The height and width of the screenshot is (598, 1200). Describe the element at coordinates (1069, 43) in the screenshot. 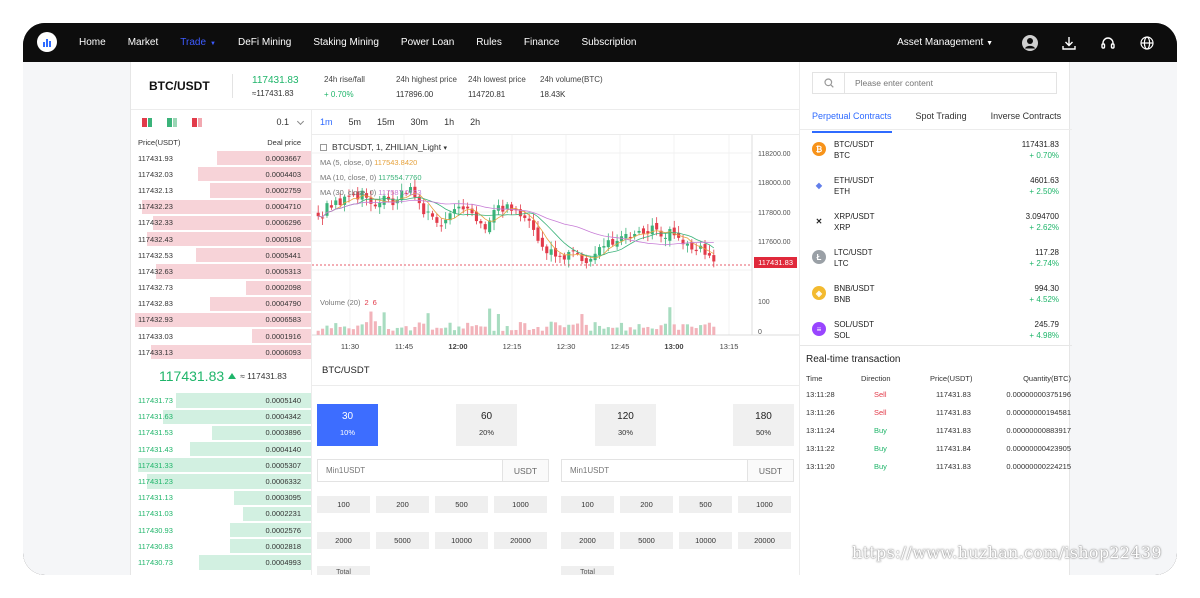

I see `download-icon` at that location.